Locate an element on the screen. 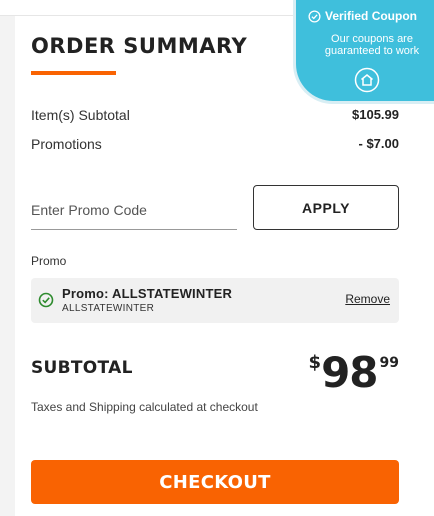 The image size is (434, 516). title-underline is located at coordinates (73, 73).